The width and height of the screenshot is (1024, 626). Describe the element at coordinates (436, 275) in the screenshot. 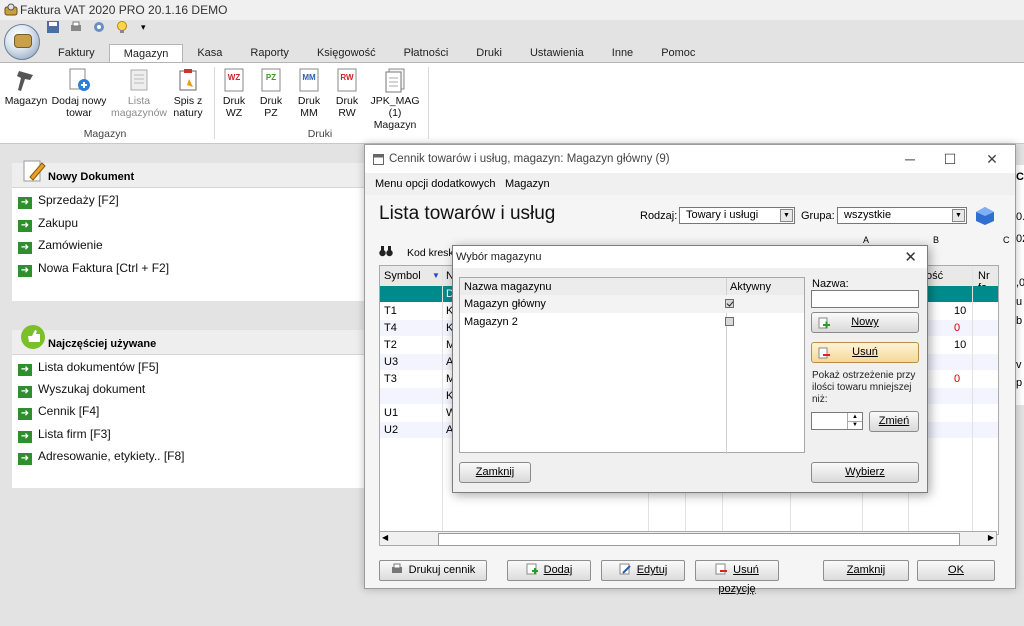

I see `sort-desc-icon: ▼` at that location.